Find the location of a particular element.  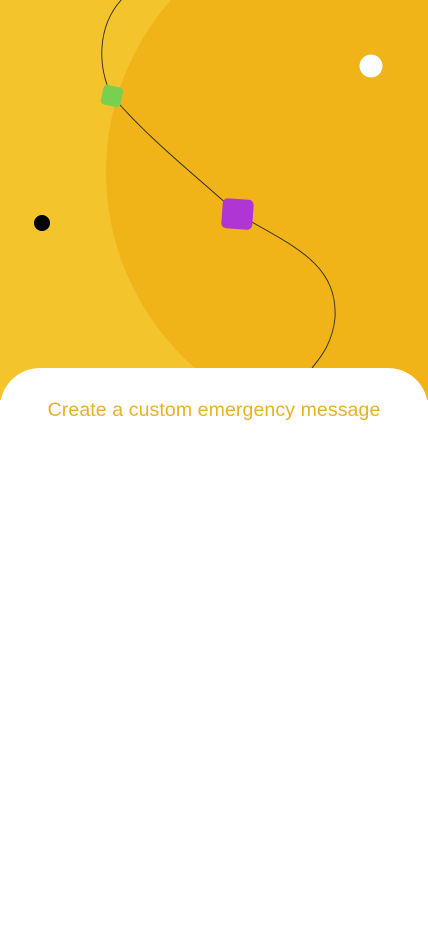

white-dot-icon is located at coordinates (371, 66).